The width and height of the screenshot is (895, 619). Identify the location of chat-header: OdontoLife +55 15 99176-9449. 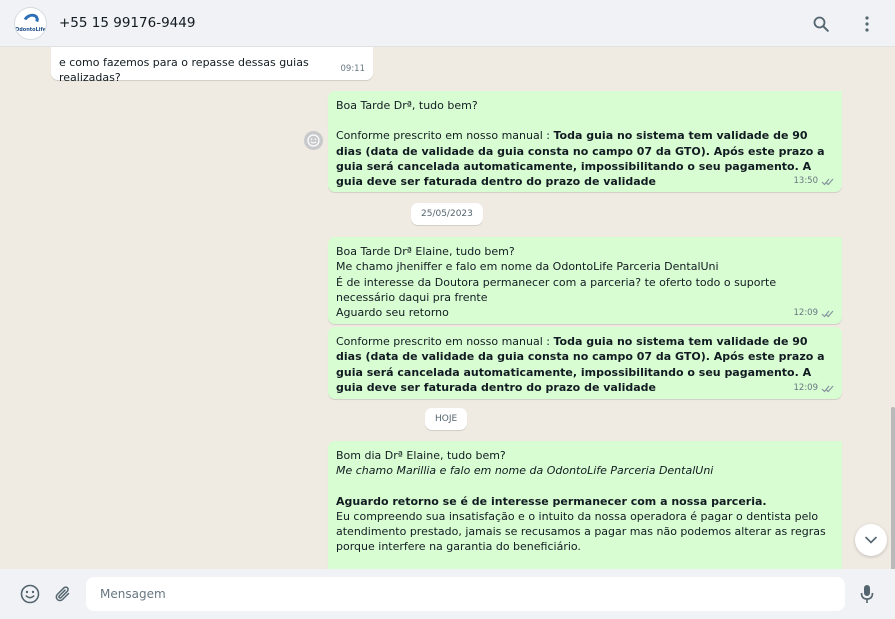
(447, 23).